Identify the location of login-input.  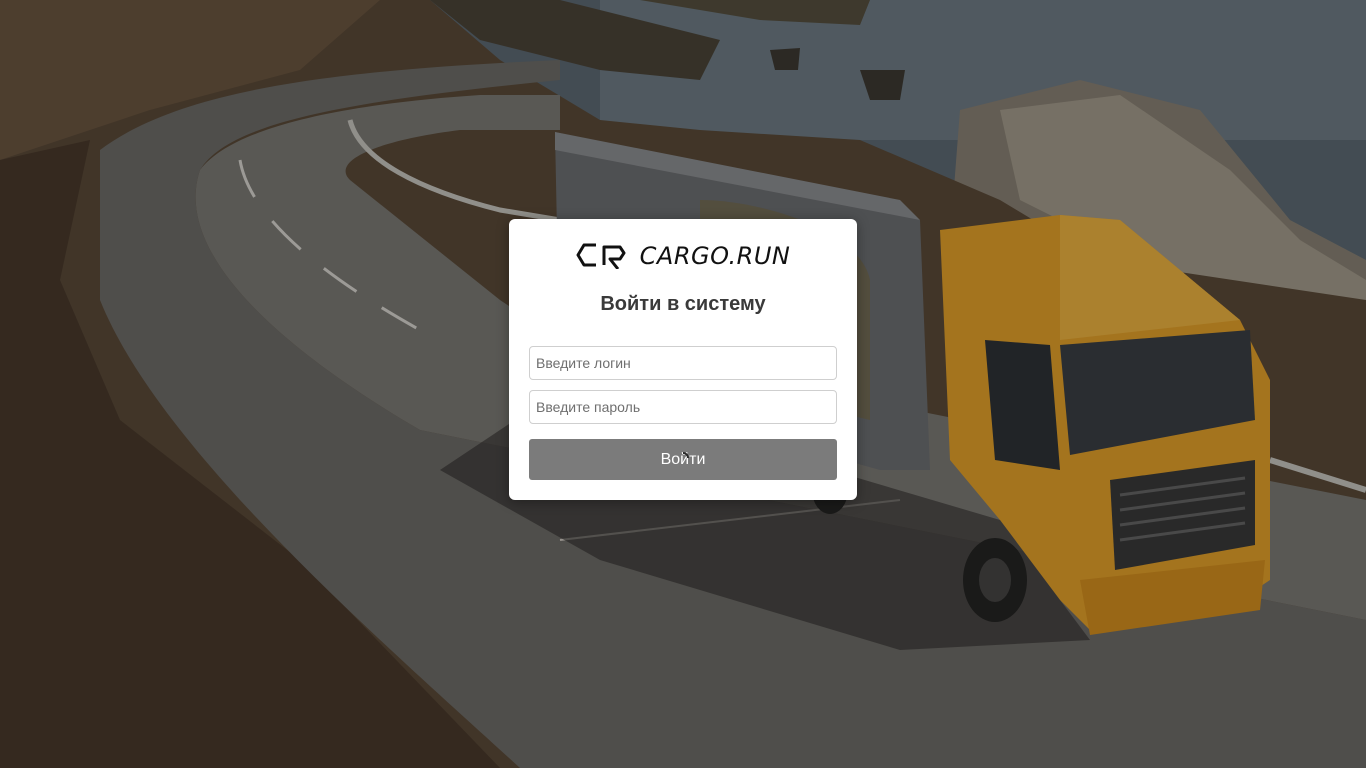
(683, 363).